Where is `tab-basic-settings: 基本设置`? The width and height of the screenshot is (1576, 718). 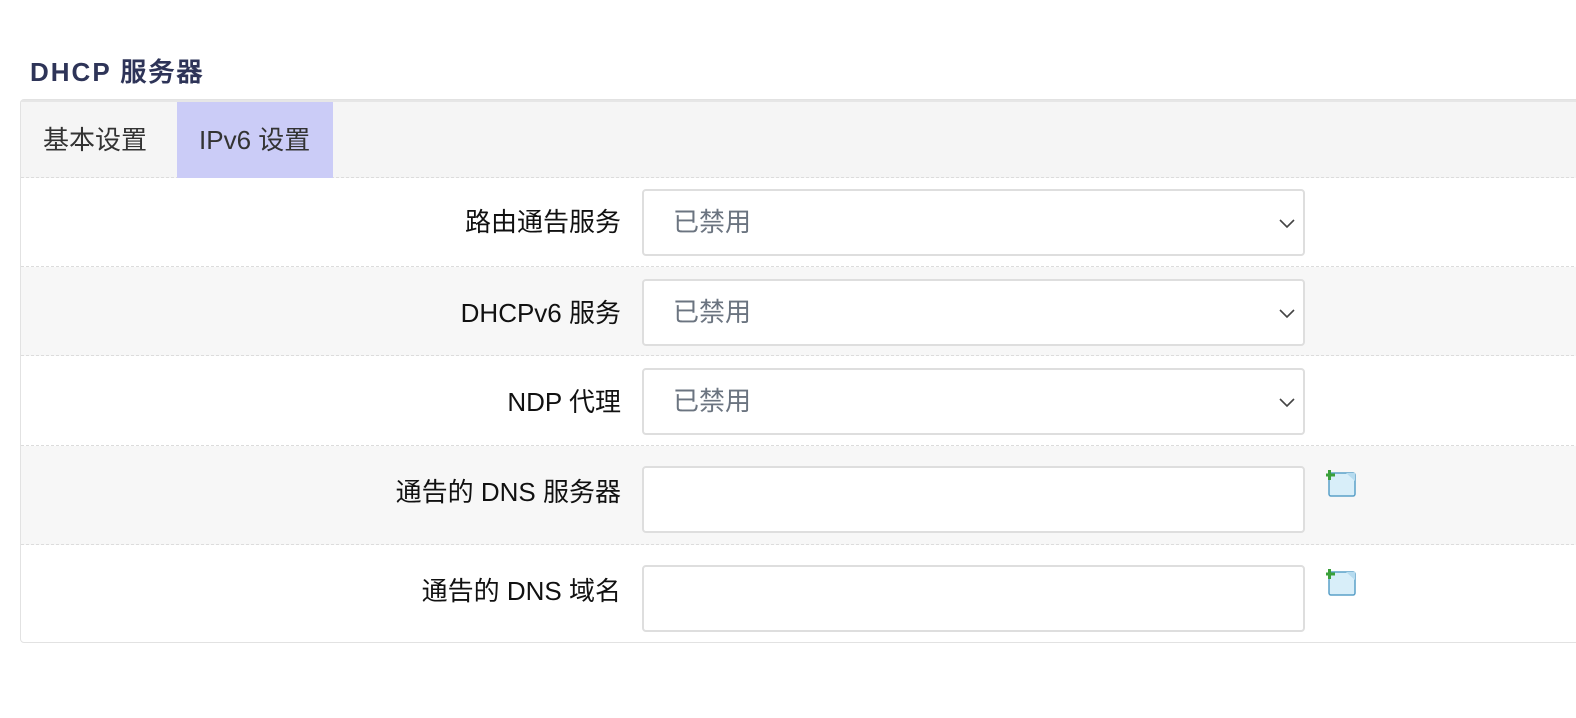
tab-basic-settings: 基本设置 is located at coordinates (99, 140).